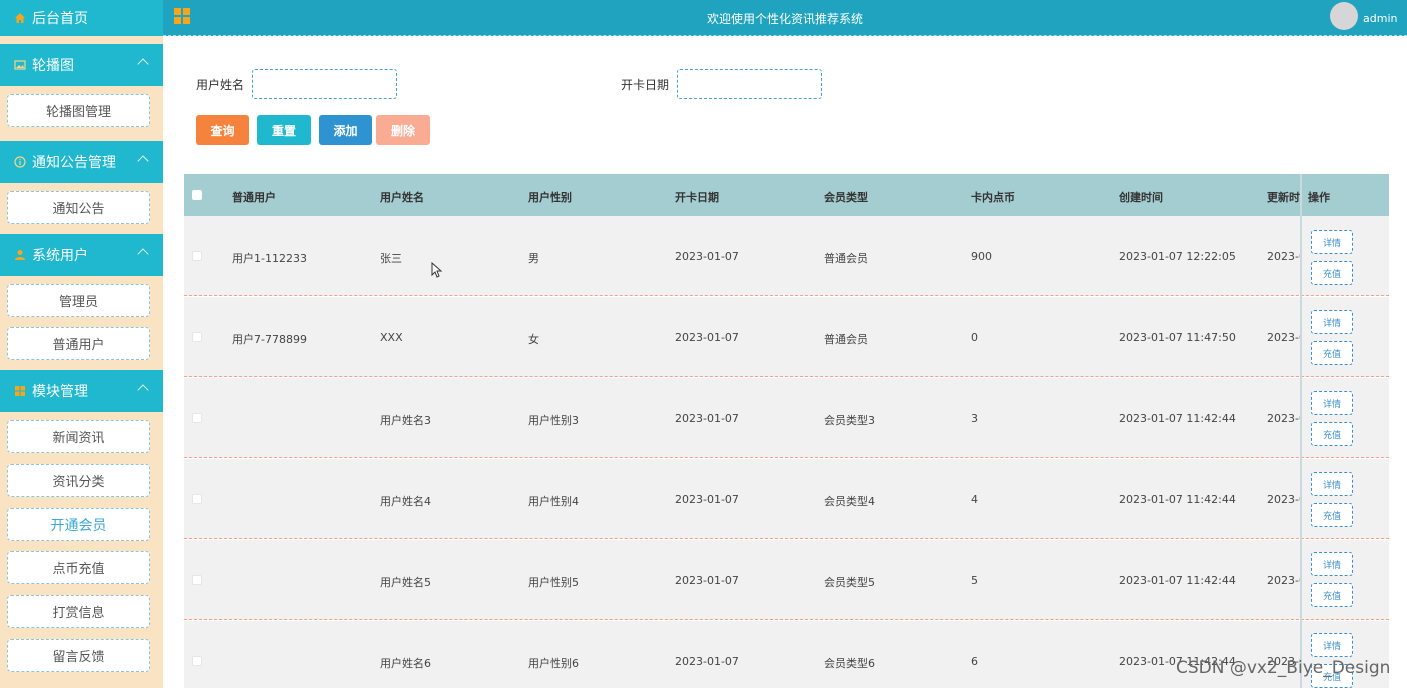  I want to click on sidebar-group-notice: 通知公告管理, so click(81, 162).